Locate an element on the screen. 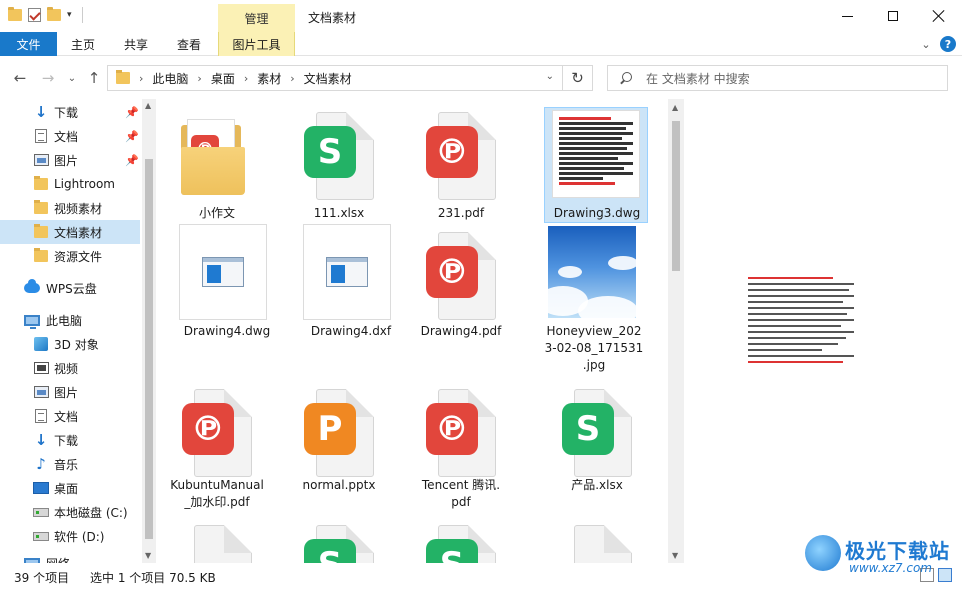  file-tile-dwg-selected: Drawing3.dwg is located at coordinates (596, 165).